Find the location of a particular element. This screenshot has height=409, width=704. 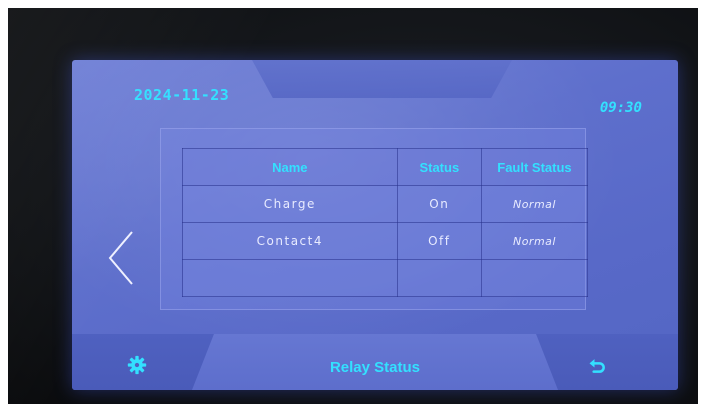

relay-status-cell is located at coordinates (439, 278).